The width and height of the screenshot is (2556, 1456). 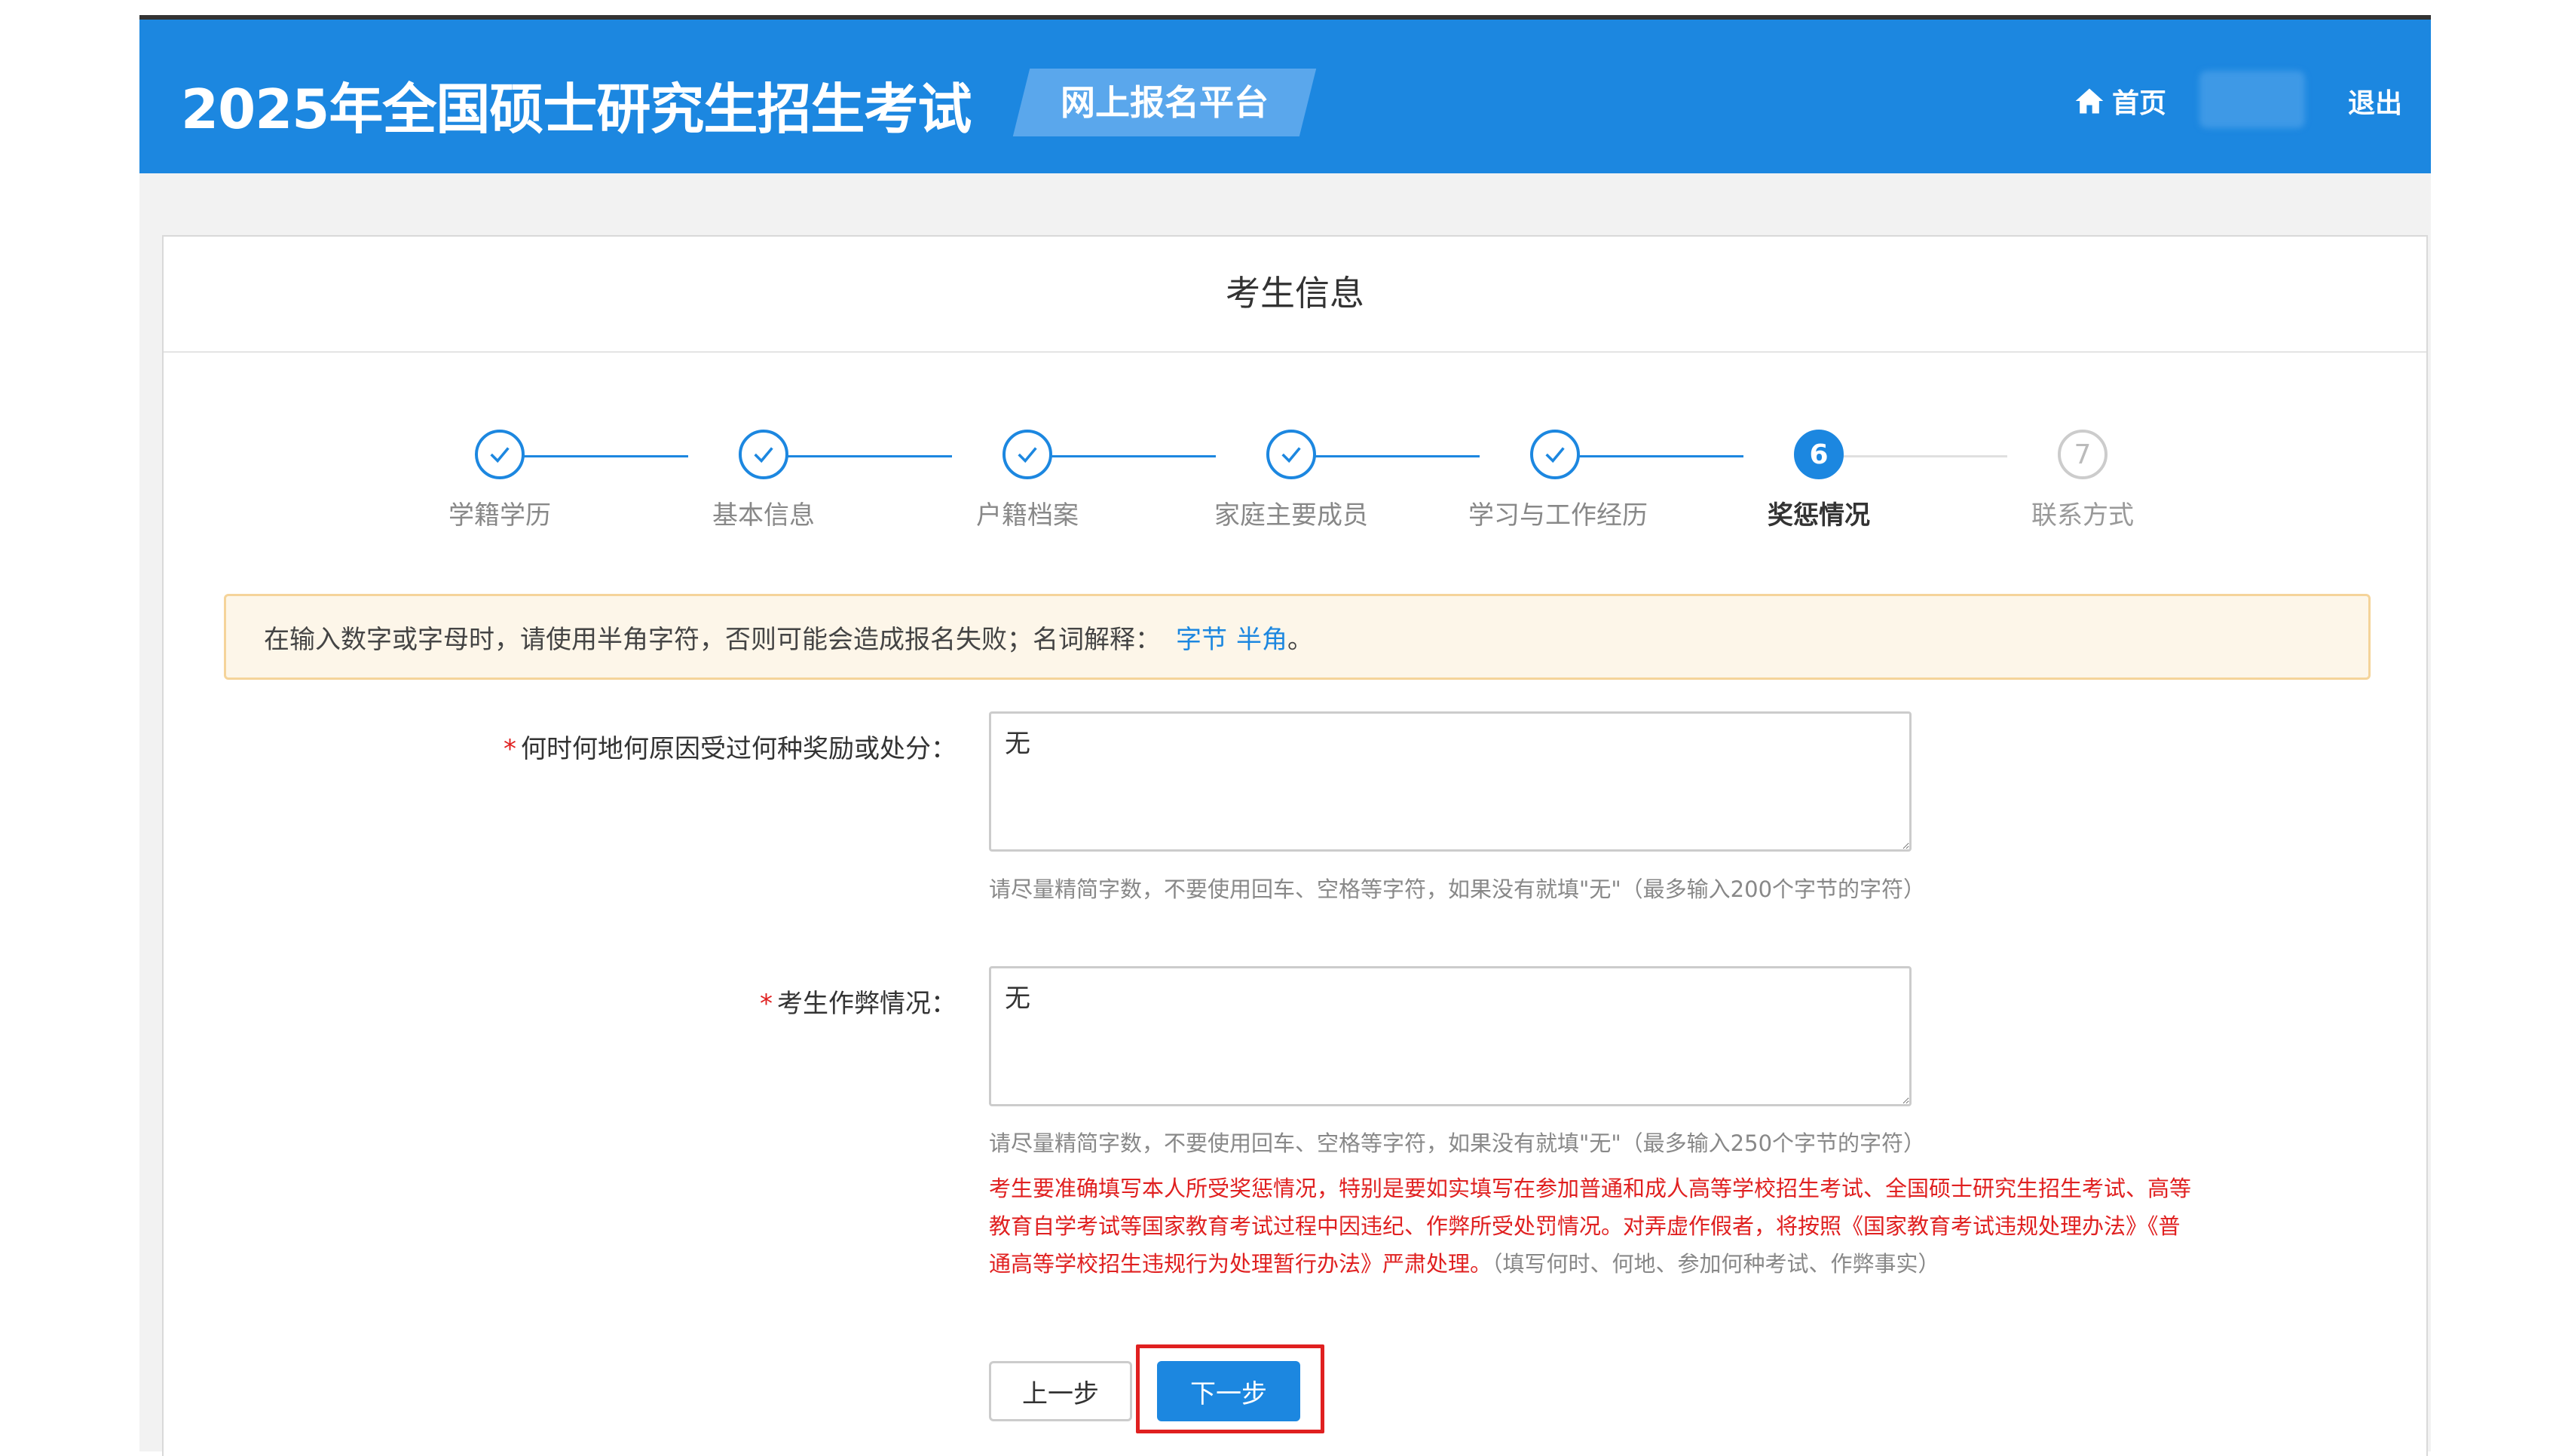 What do you see at coordinates (1716, 1264) in the screenshot?
I see `warning-note: （填写何时、何地、参加何种考试、作弊事实）` at bounding box center [1716, 1264].